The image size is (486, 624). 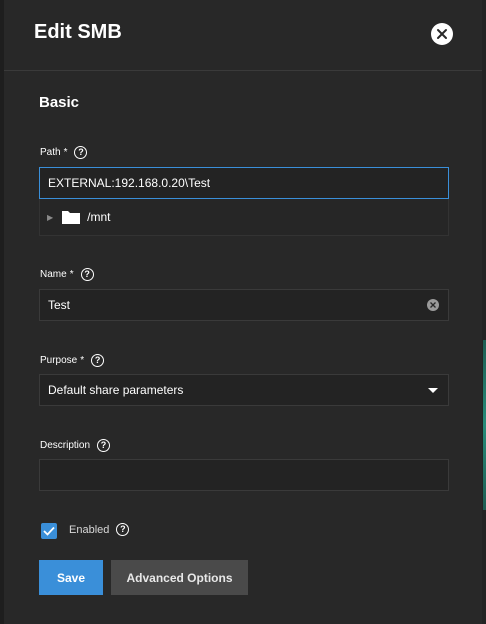 I want to click on clear-icon, so click(x=433, y=305).